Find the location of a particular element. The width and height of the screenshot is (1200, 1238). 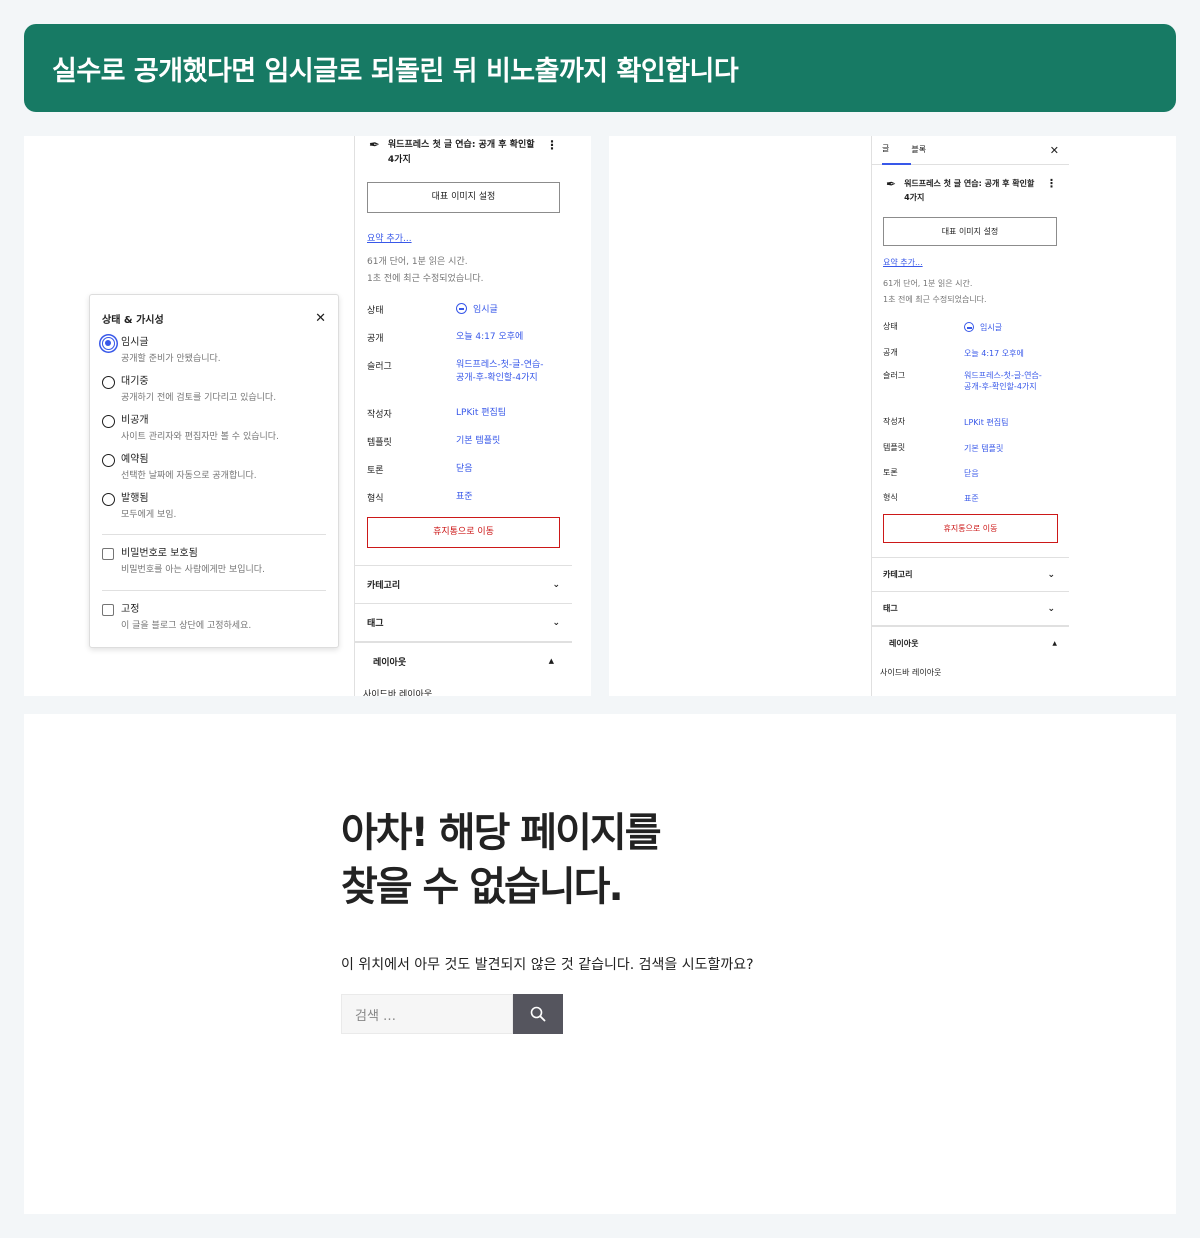

option-desc: 사이트 관리자와 편집자만 볼 수 있습니다. is located at coordinates (200, 437).